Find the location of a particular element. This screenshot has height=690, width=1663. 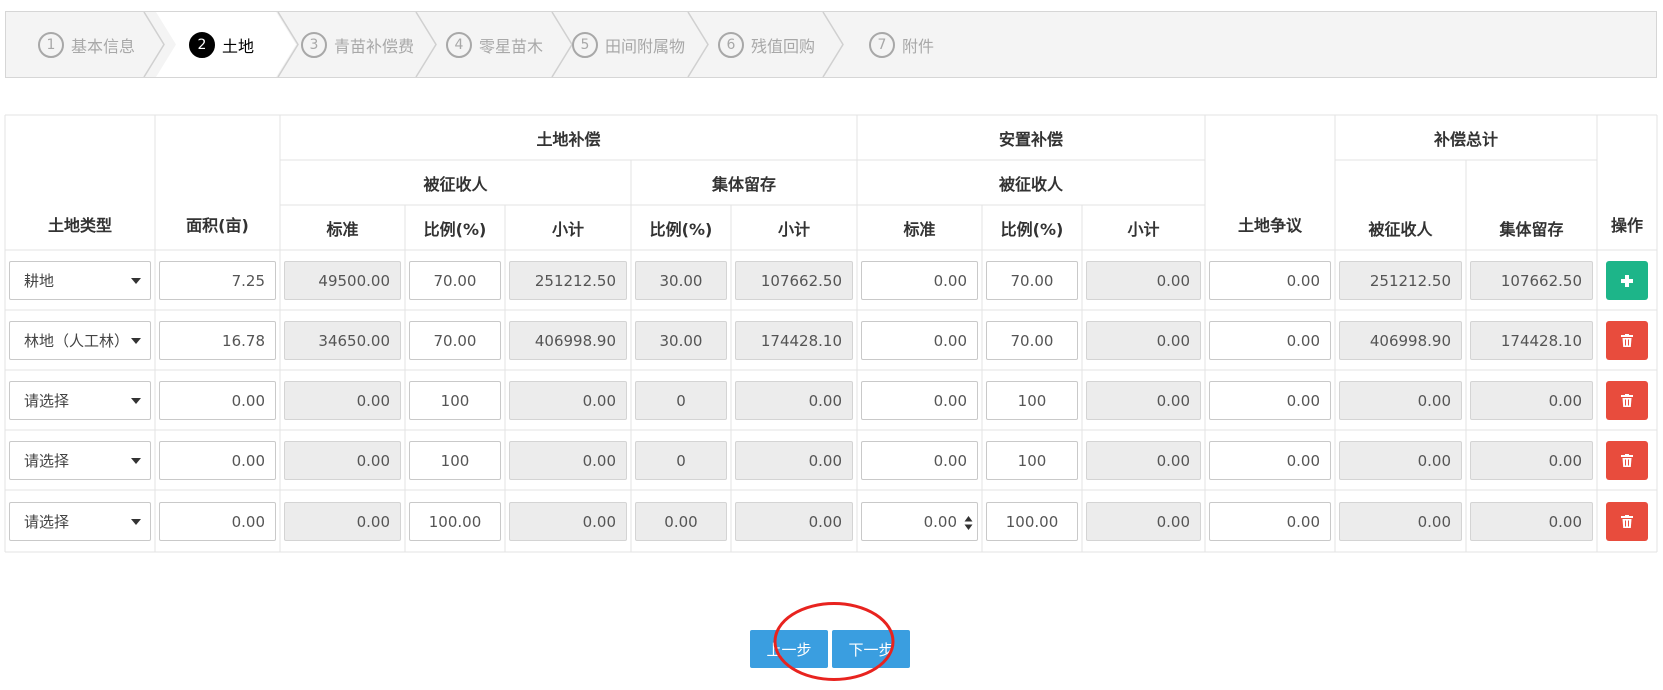

prev-step-button: 上一步 is located at coordinates (789, 649).